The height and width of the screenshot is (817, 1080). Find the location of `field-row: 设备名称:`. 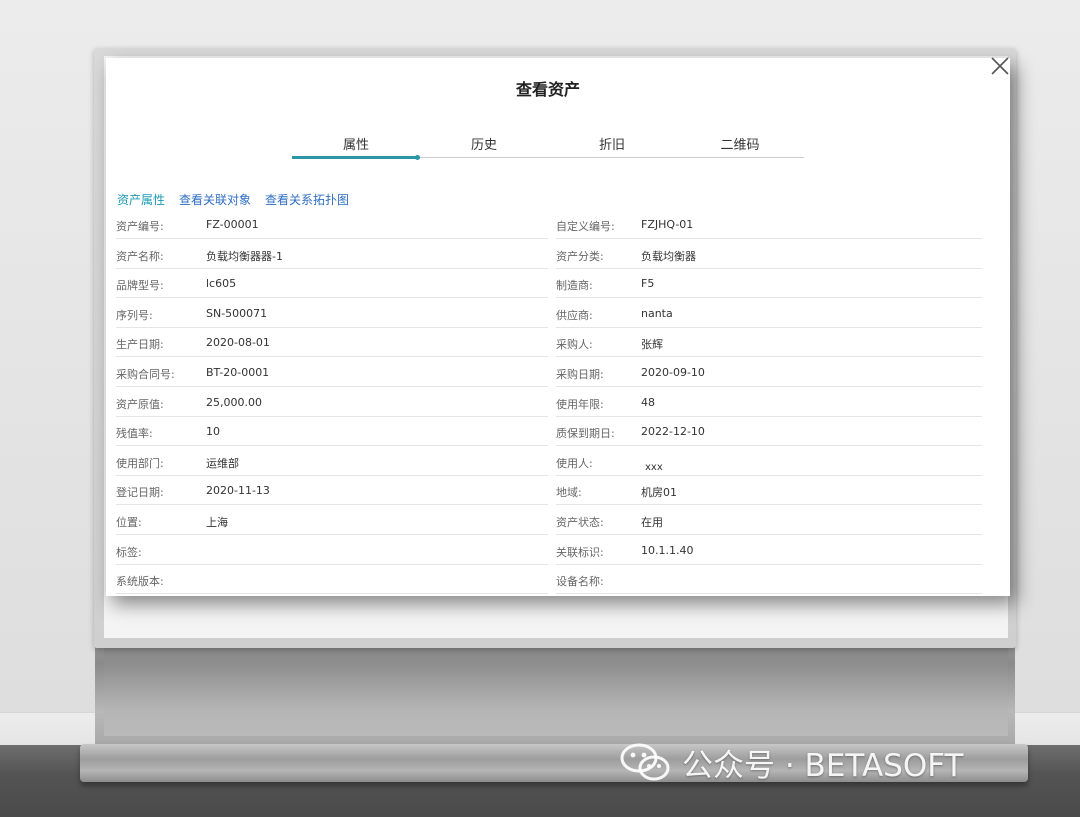

field-row: 设备名称: is located at coordinates (769, 579).